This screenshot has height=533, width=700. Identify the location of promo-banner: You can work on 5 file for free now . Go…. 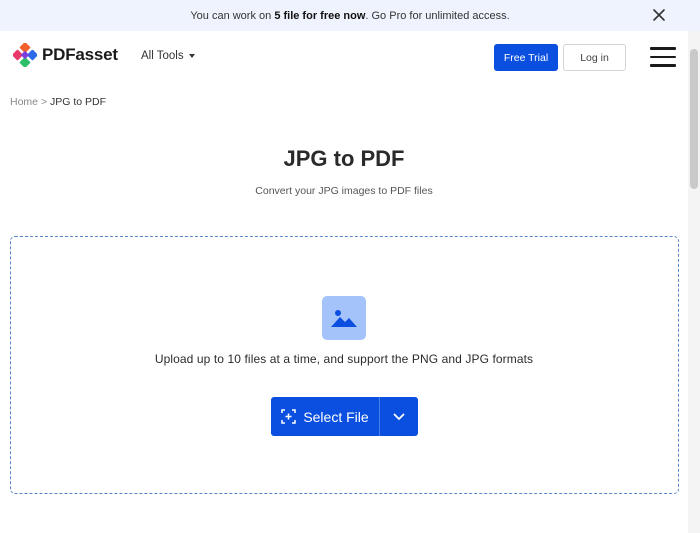
(350, 15).